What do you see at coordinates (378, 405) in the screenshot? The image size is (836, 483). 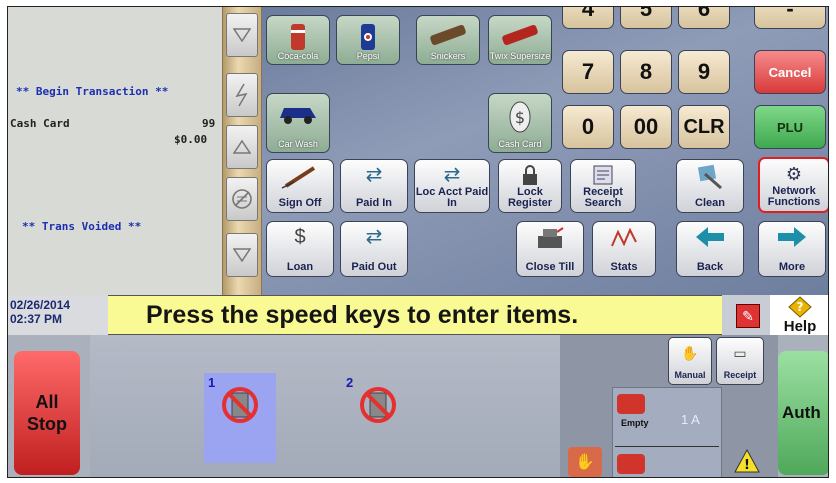 I see `pump-stopped-icon` at bounding box center [378, 405].